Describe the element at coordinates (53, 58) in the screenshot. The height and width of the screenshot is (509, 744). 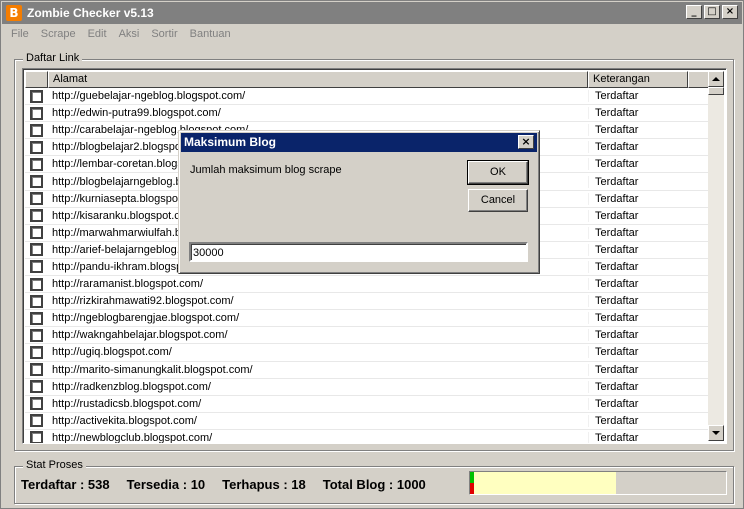
I see `daftar-link-label: Daftar Link` at that location.